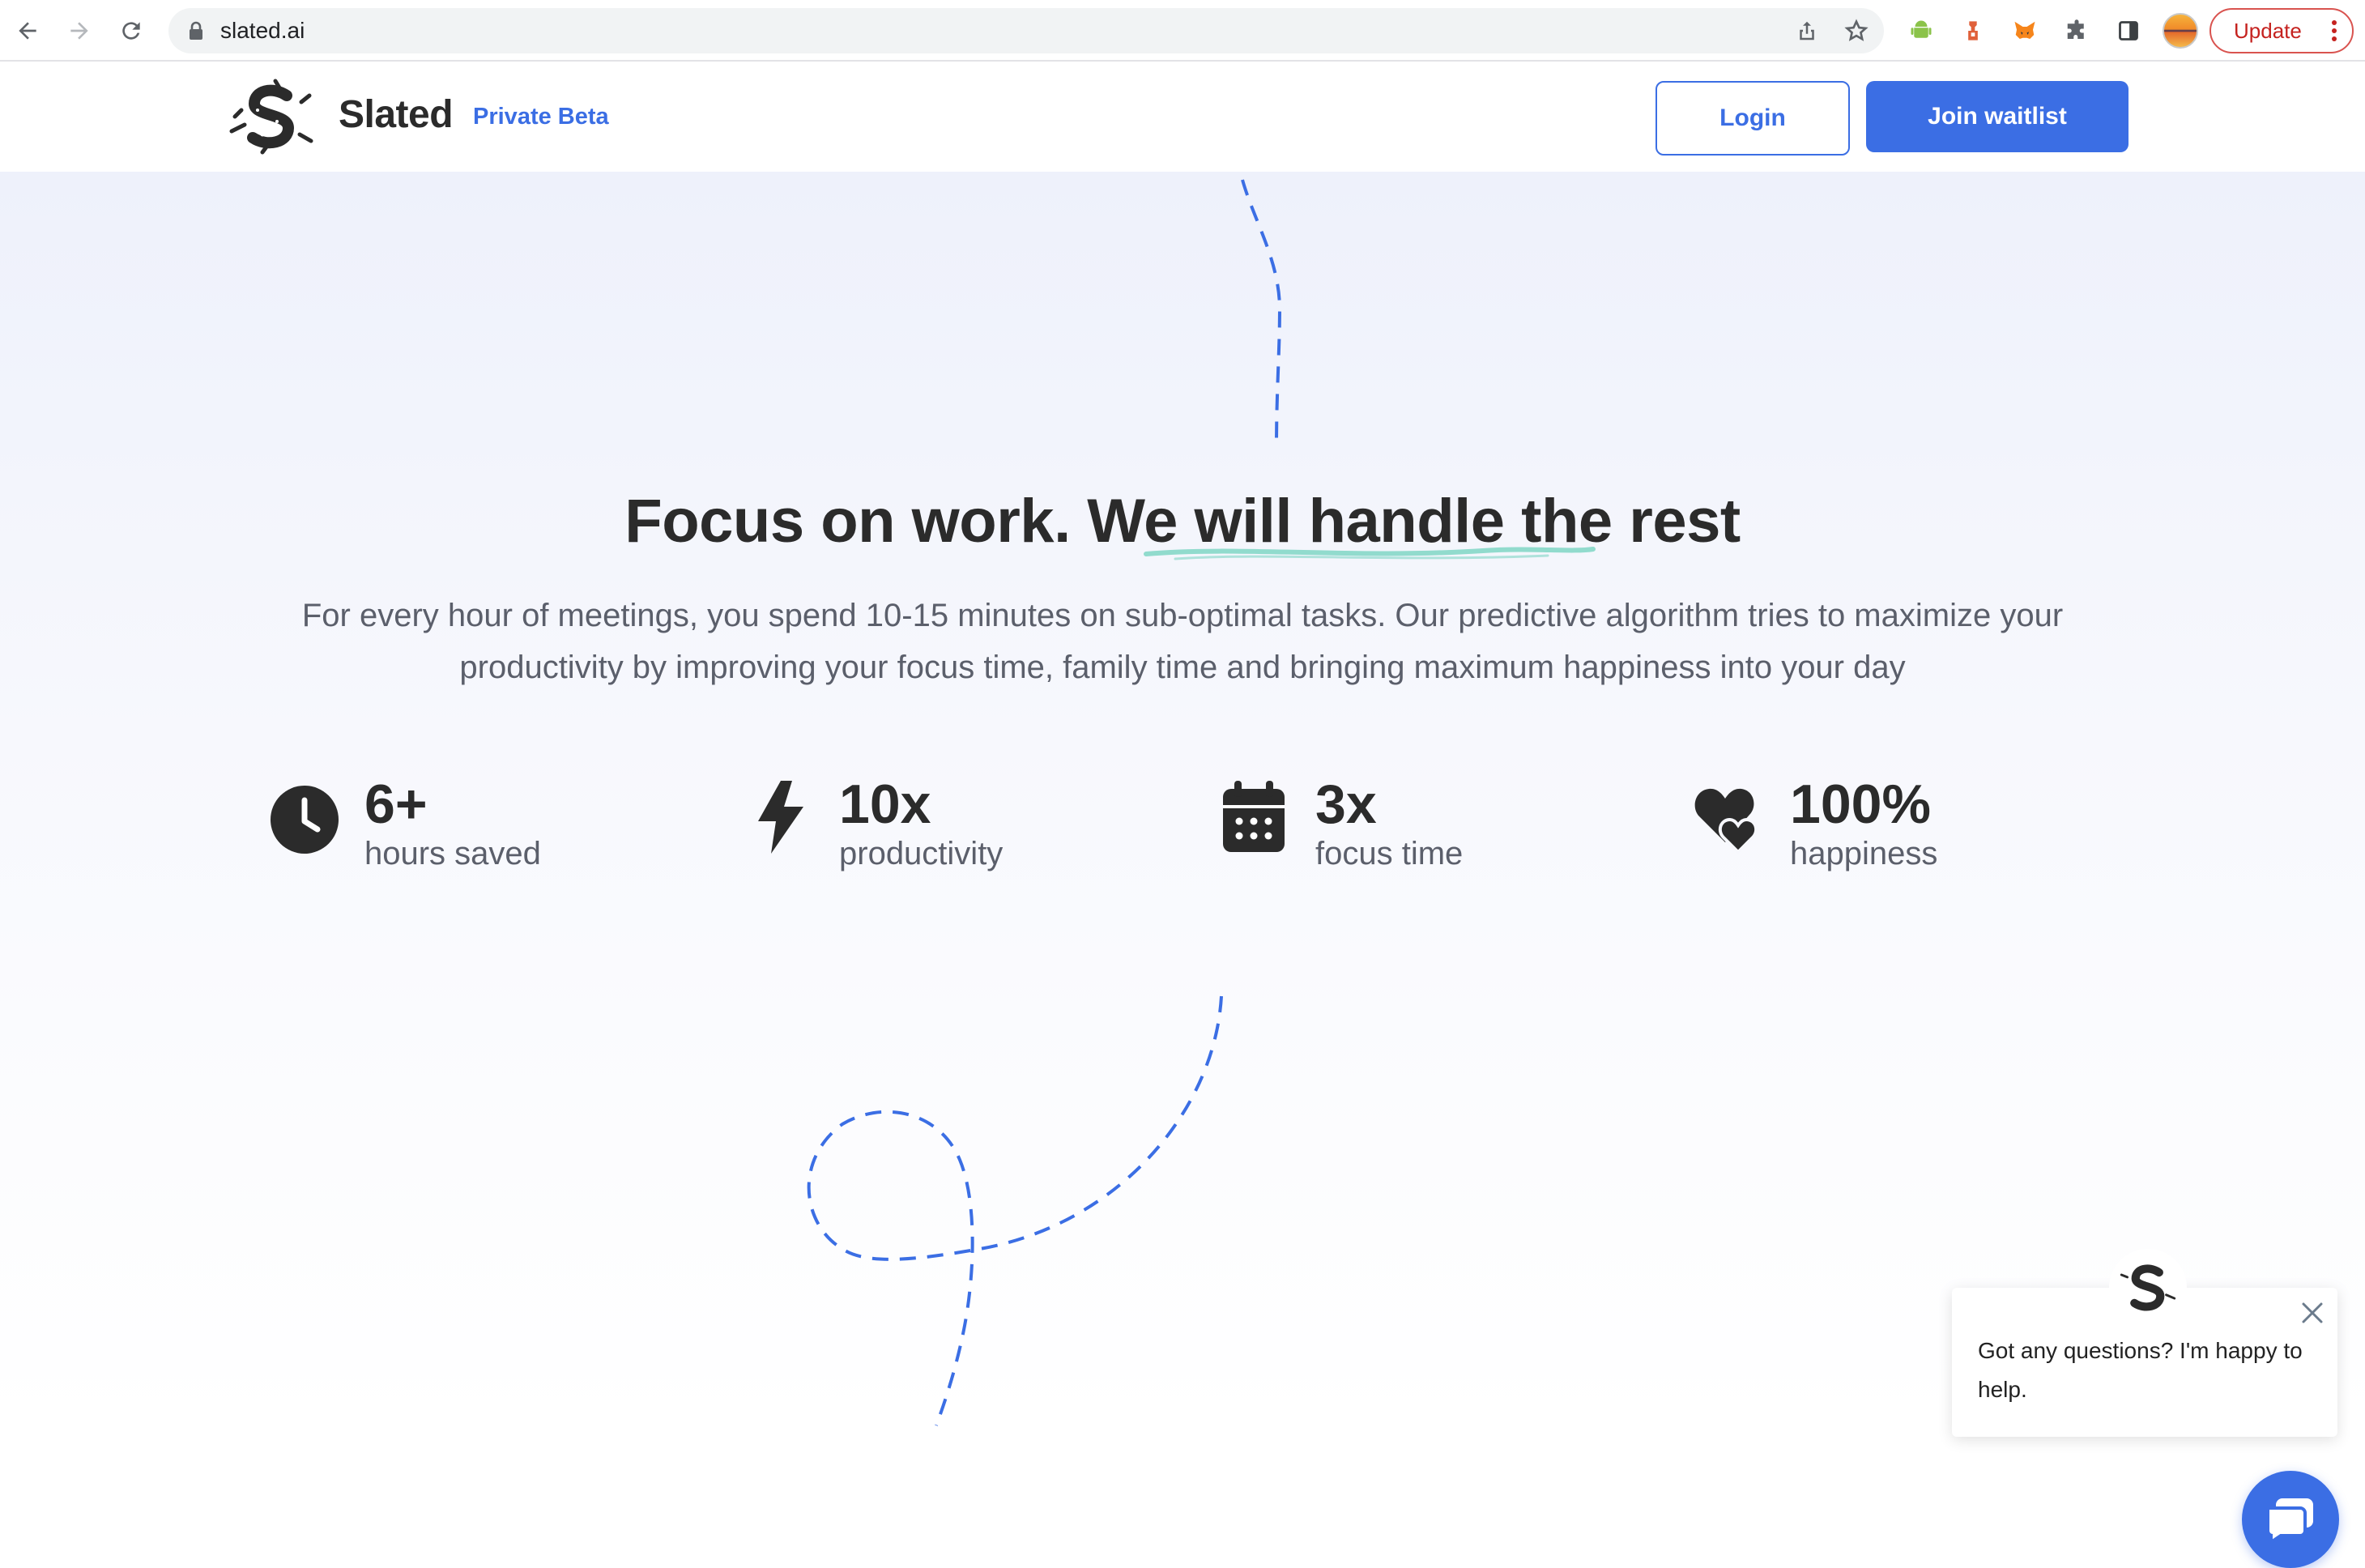 The width and height of the screenshot is (2365, 1568). What do you see at coordinates (1383, 822) in the screenshot?
I see `stat-focus-time: 3x focus time` at bounding box center [1383, 822].